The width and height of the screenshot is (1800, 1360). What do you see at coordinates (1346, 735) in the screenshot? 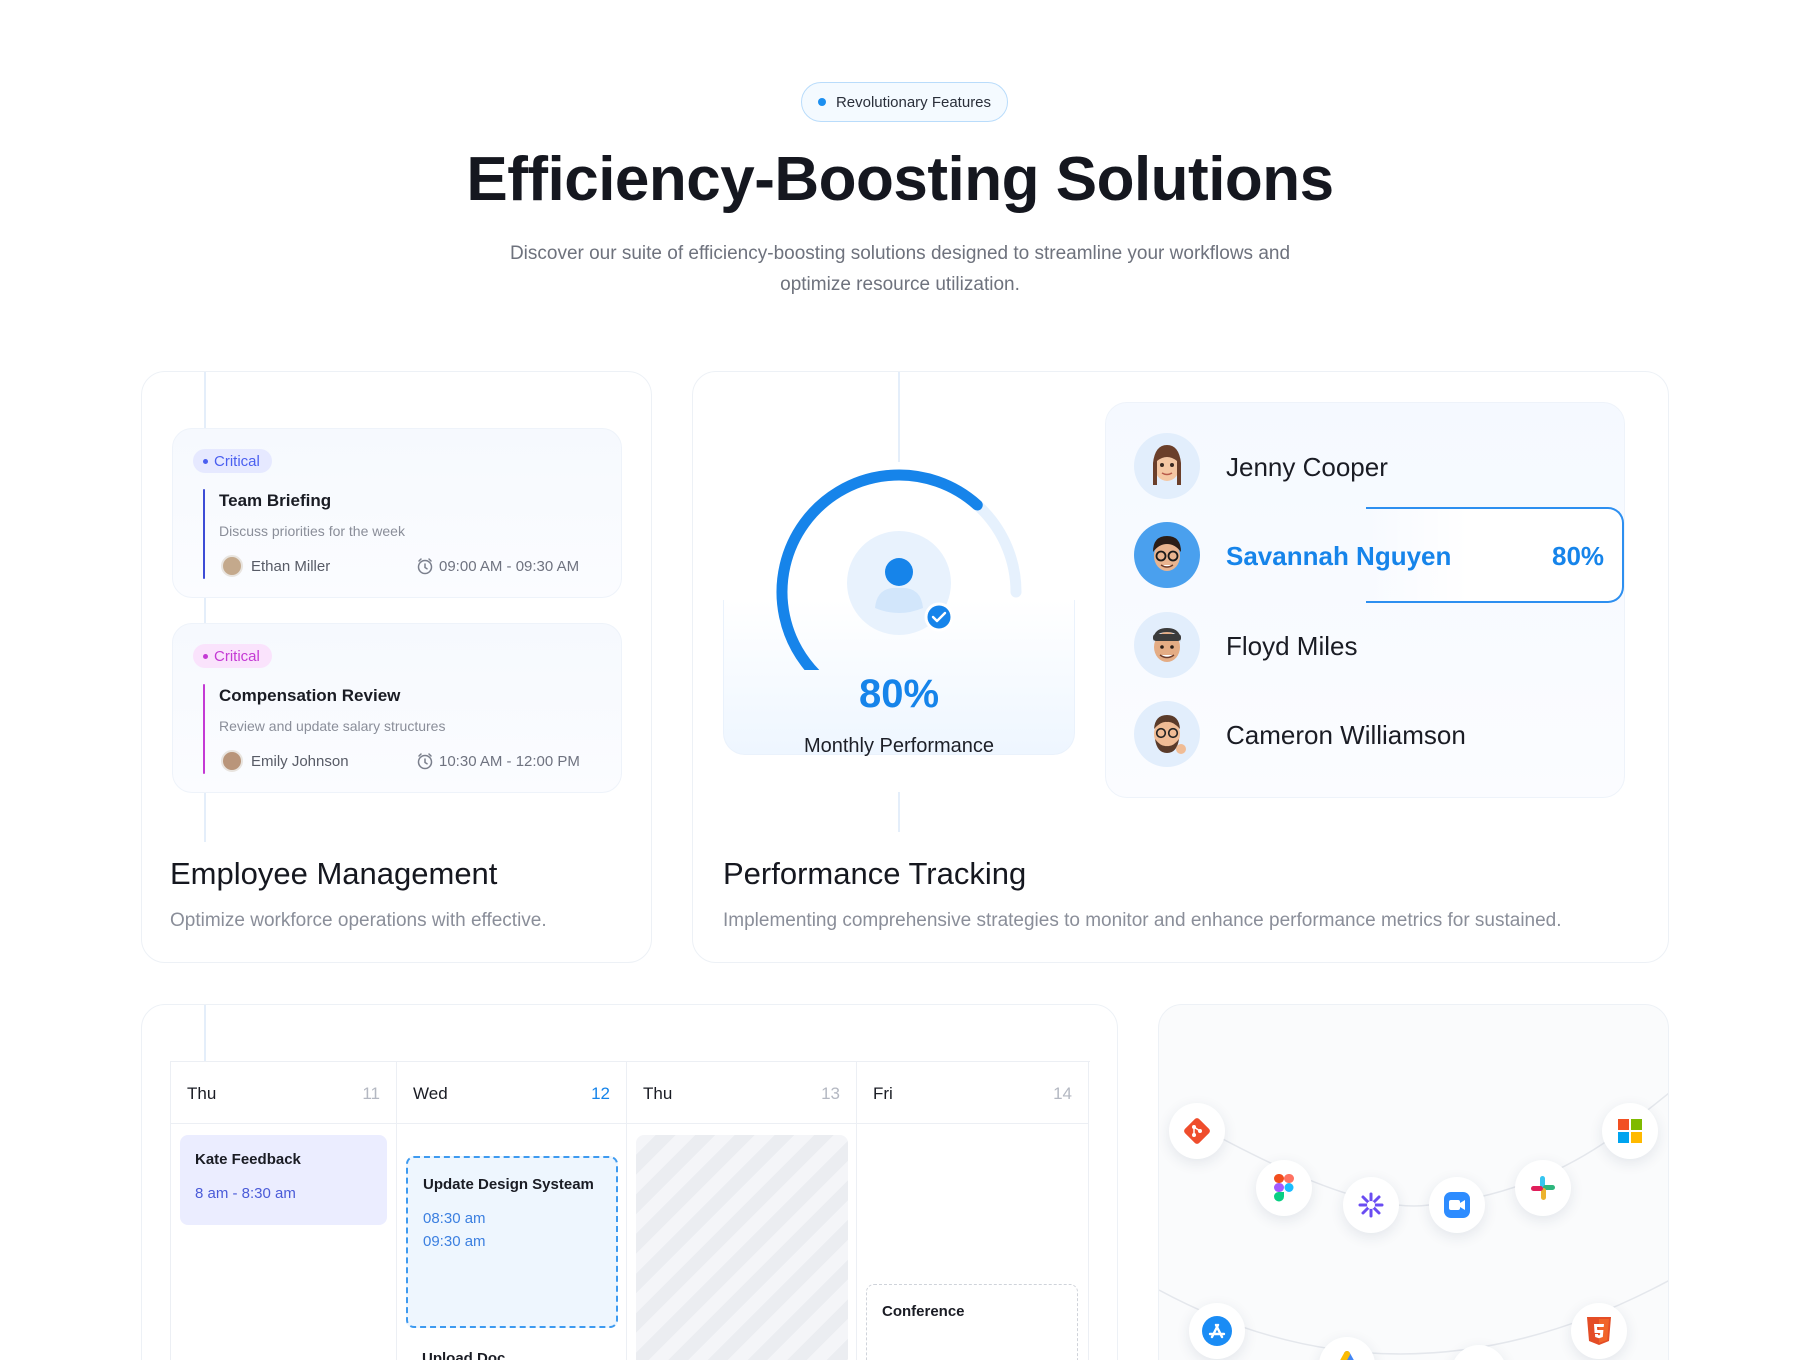
I see `person-name: Cameron Williamson` at bounding box center [1346, 735].